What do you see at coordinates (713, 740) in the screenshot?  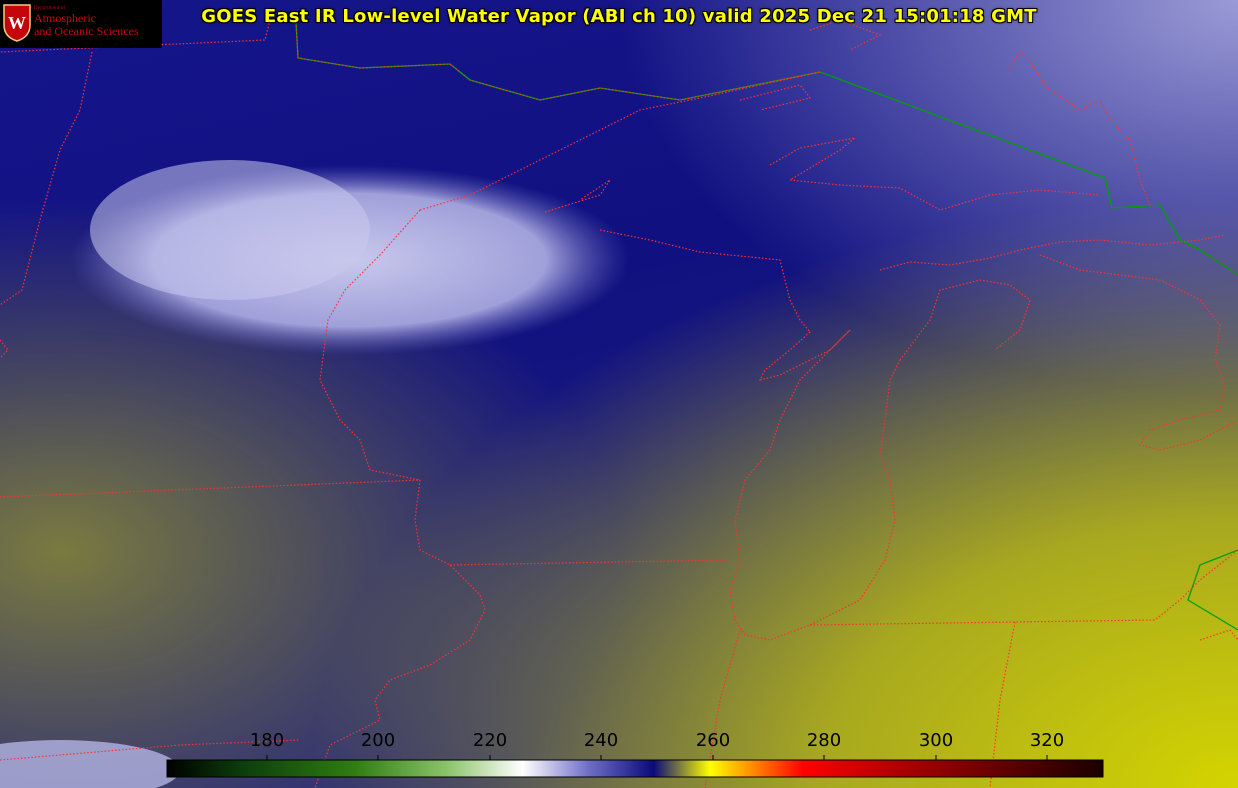 I see `colorbar-tick-label: 260` at bounding box center [713, 740].